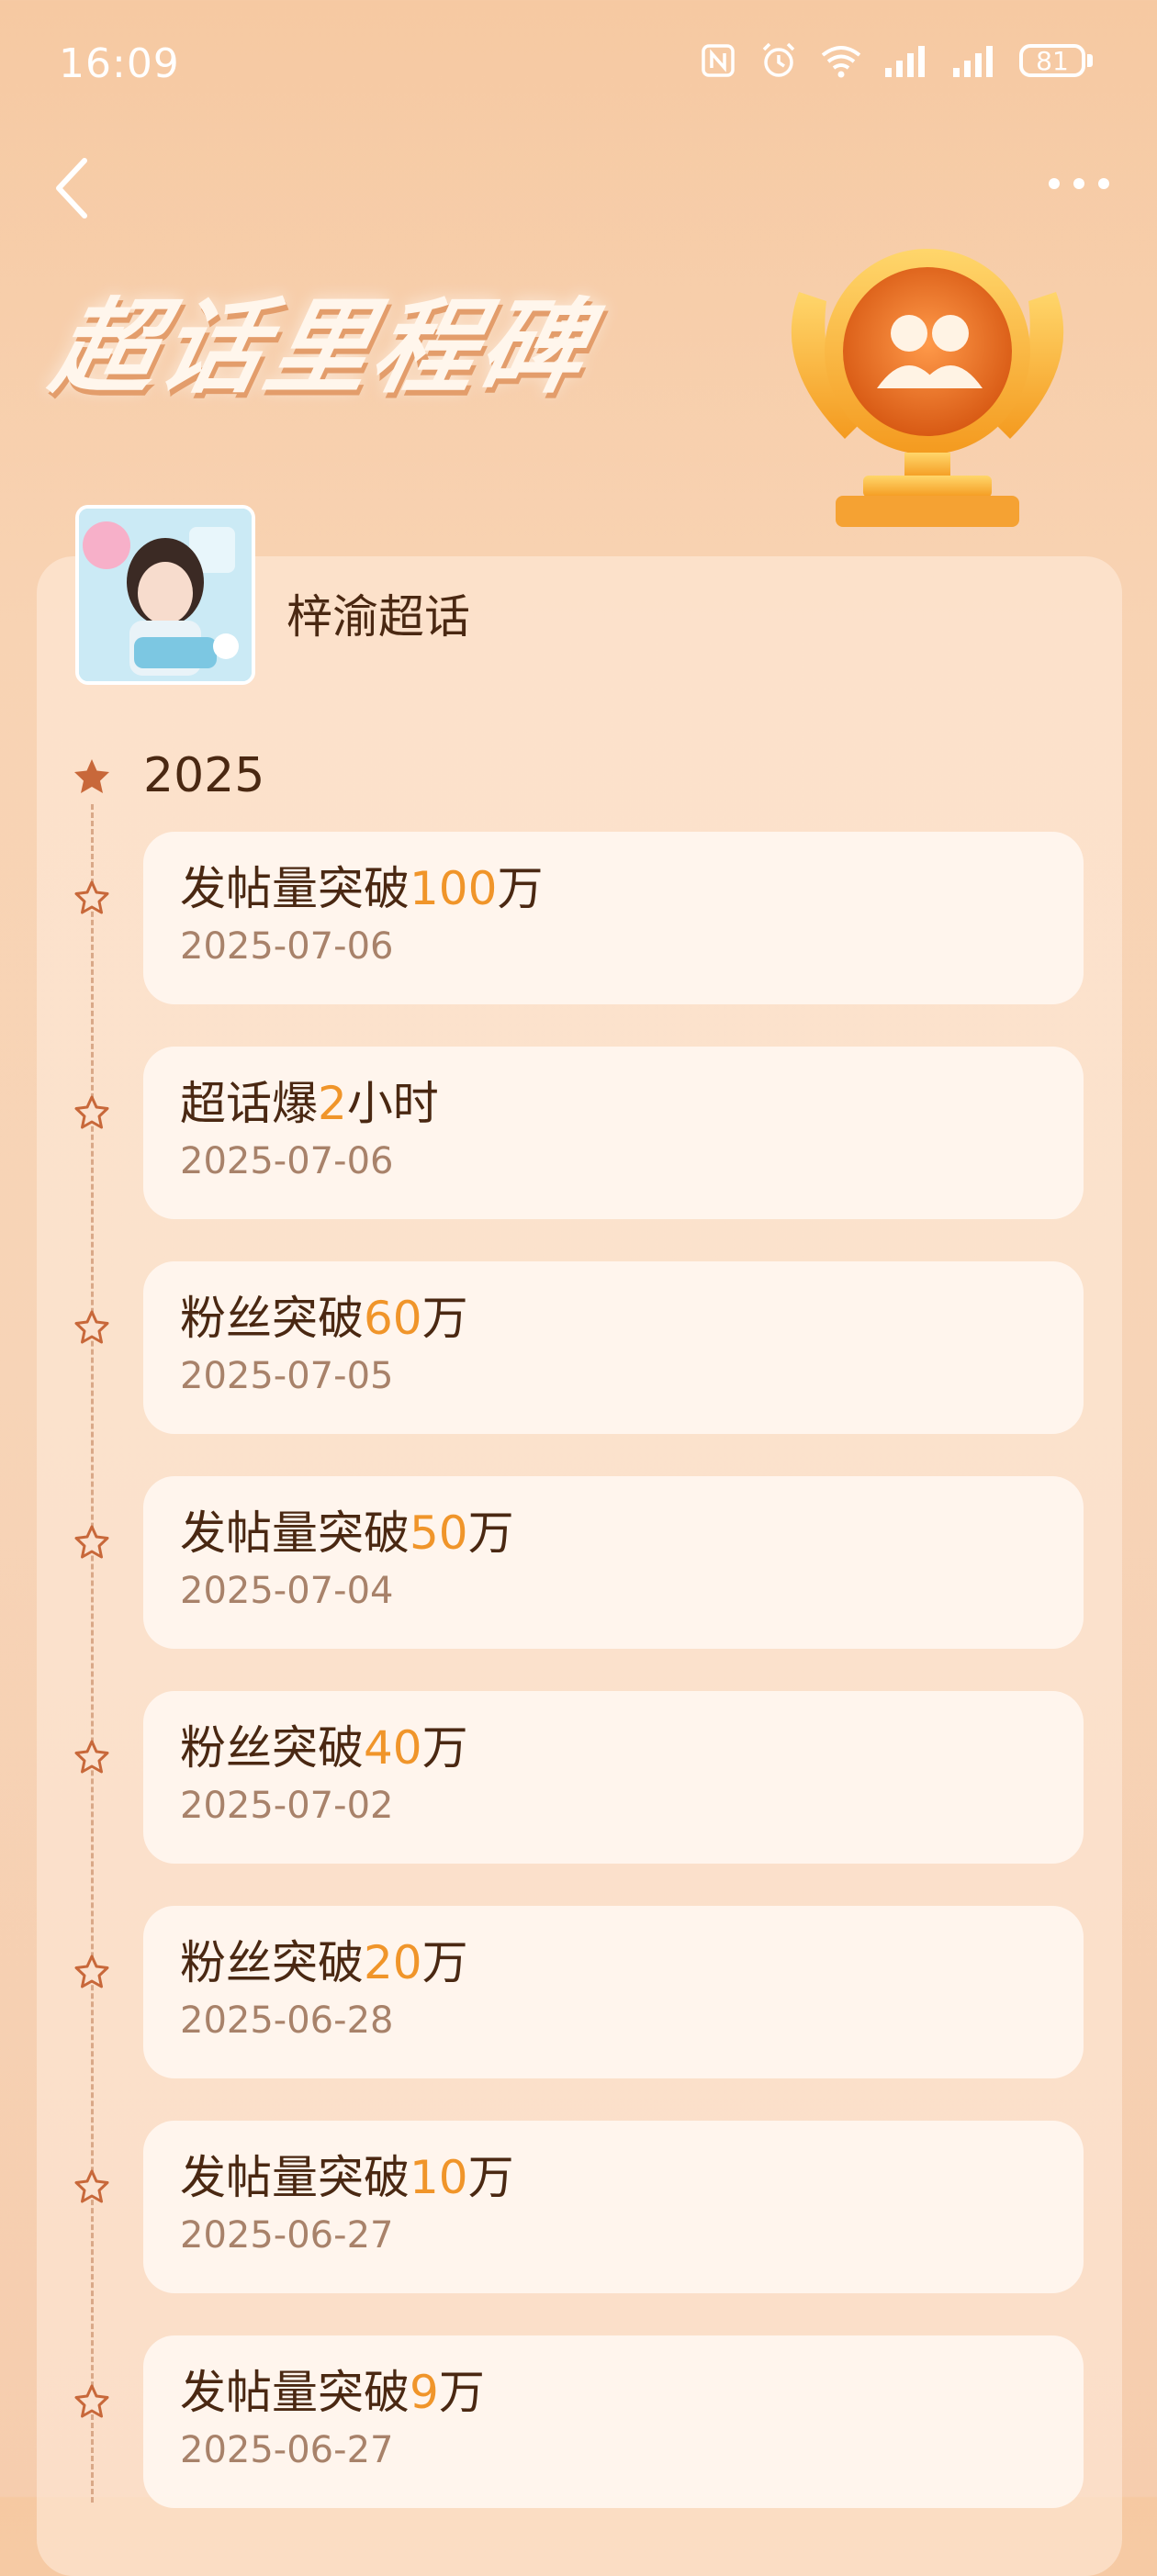 This screenshot has height=2576, width=1157. I want to click on year-star-icon, so click(91, 776).